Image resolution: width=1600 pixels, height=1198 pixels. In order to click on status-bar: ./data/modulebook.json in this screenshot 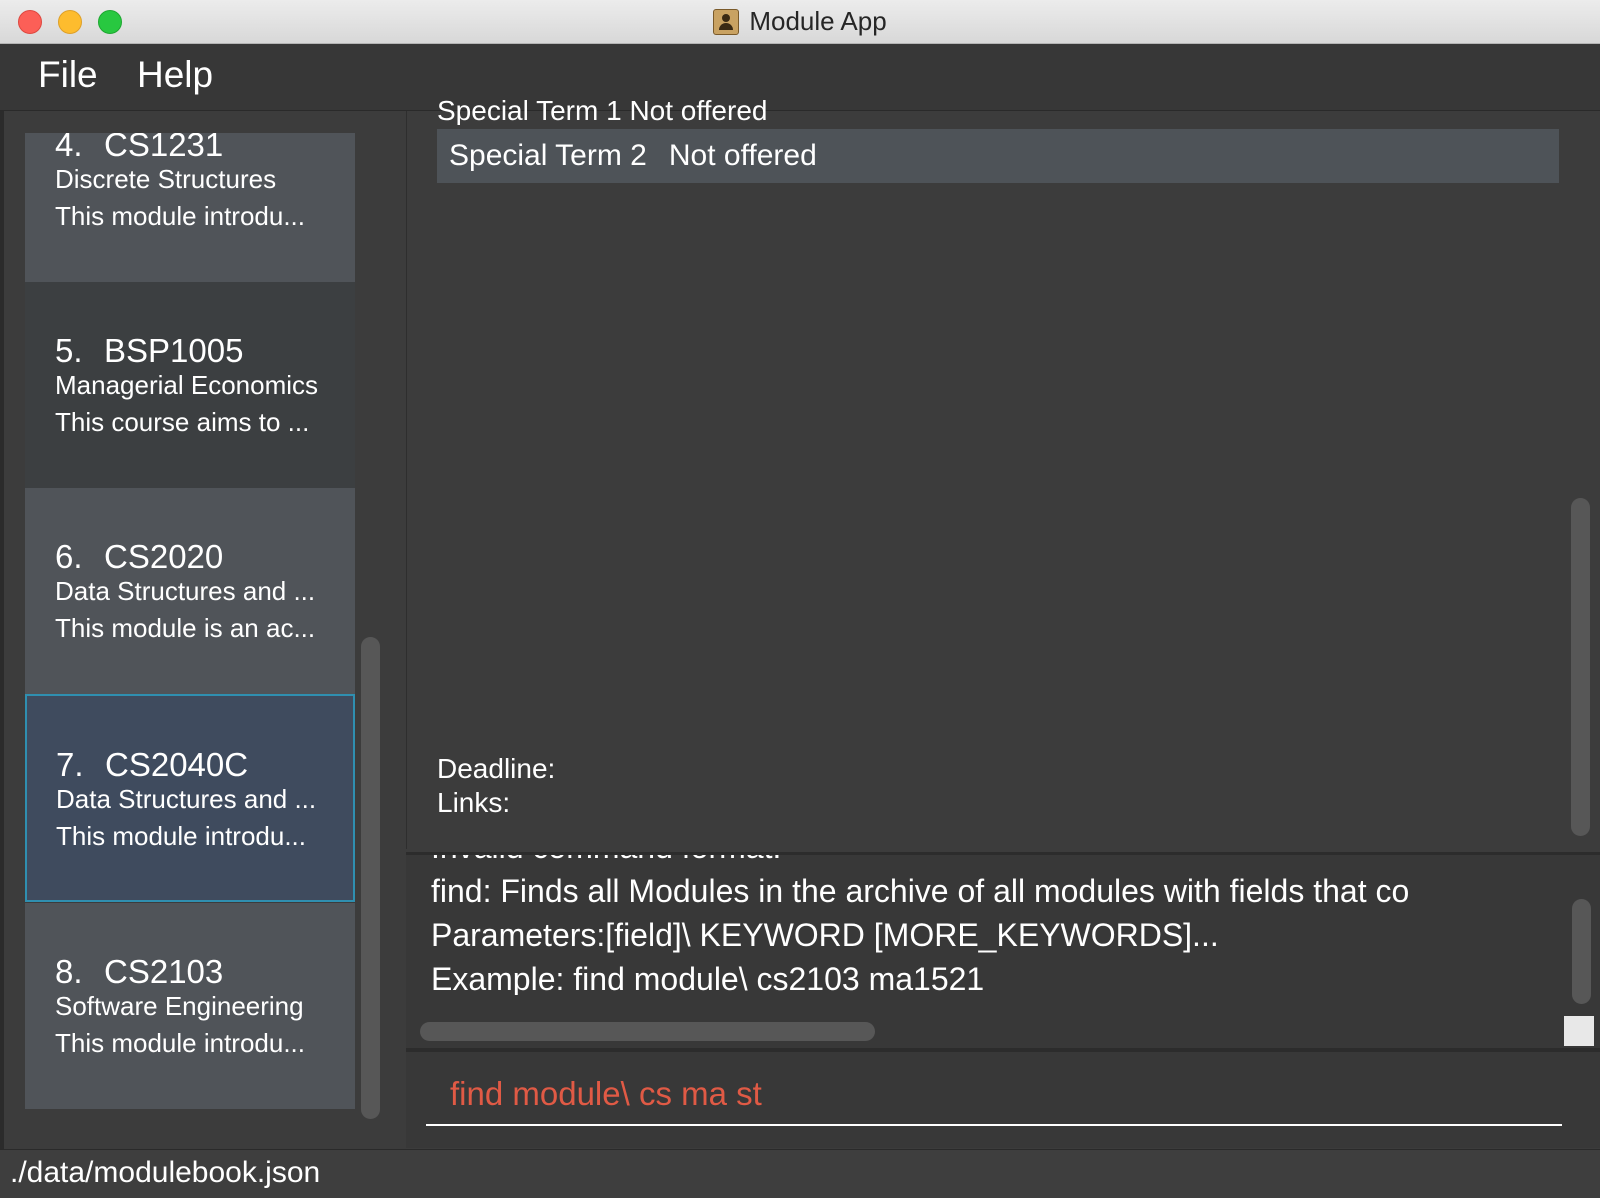, I will do `click(800, 1173)`.